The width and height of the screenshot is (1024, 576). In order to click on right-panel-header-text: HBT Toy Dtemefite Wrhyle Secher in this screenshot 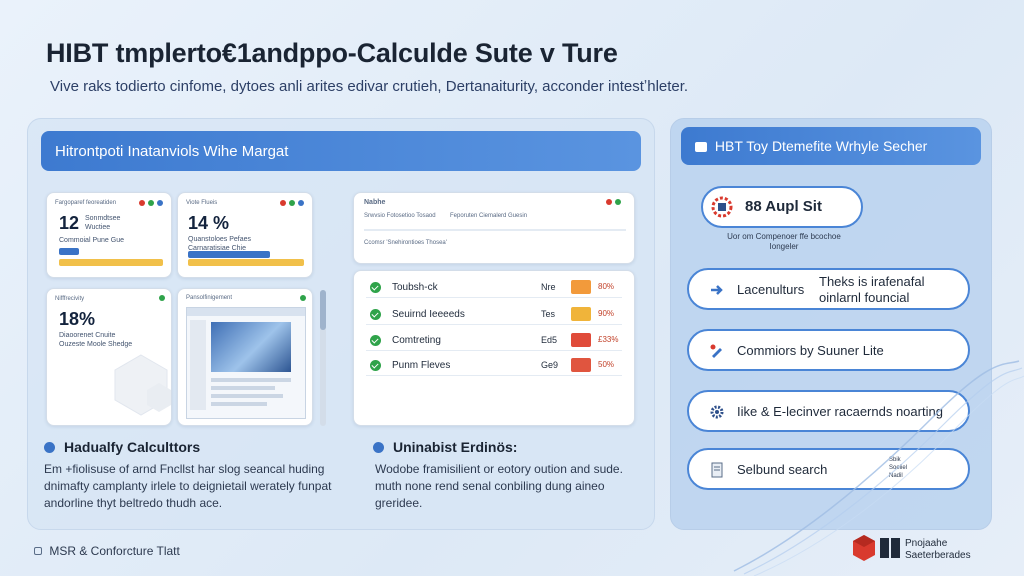, I will do `click(821, 146)`.